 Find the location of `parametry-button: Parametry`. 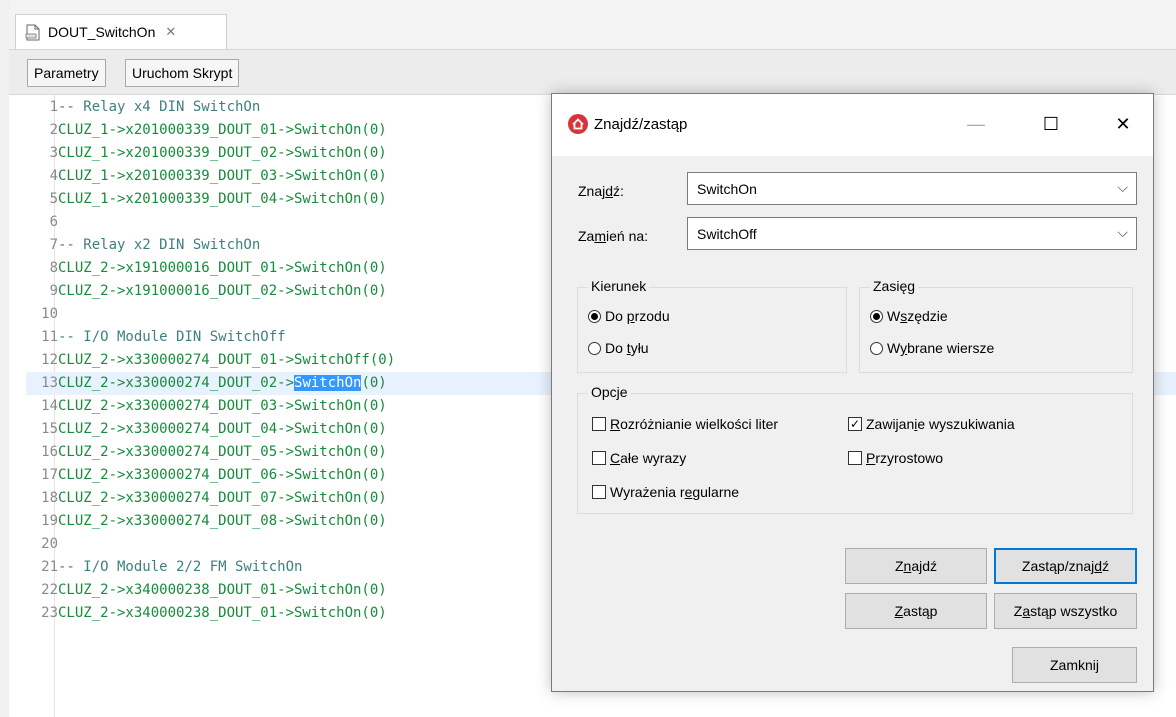

parametry-button: Parametry is located at coordinates (66, 73).